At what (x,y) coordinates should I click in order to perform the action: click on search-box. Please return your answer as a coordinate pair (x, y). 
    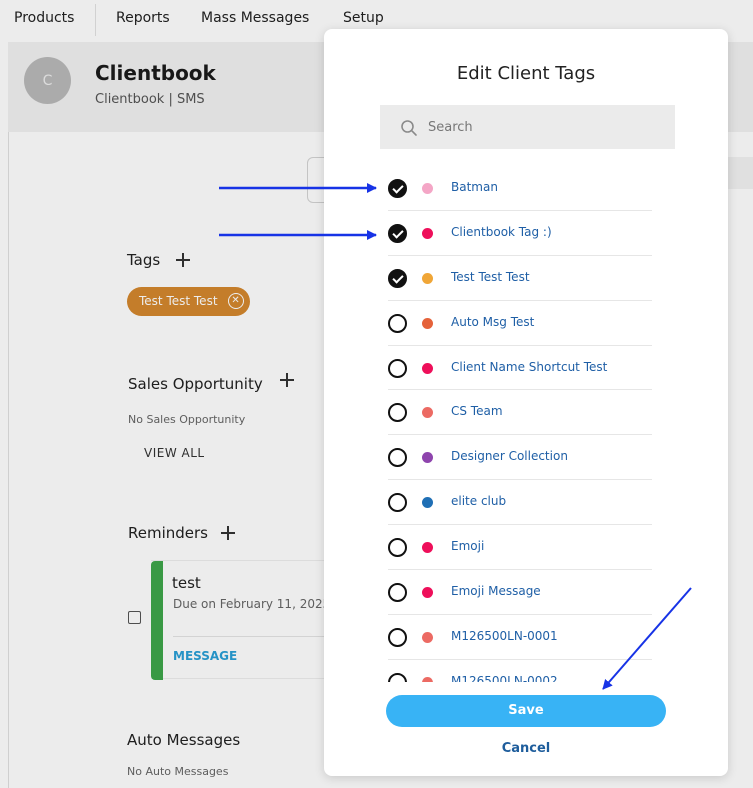
    Looking at the image, I should click on (527, 127).